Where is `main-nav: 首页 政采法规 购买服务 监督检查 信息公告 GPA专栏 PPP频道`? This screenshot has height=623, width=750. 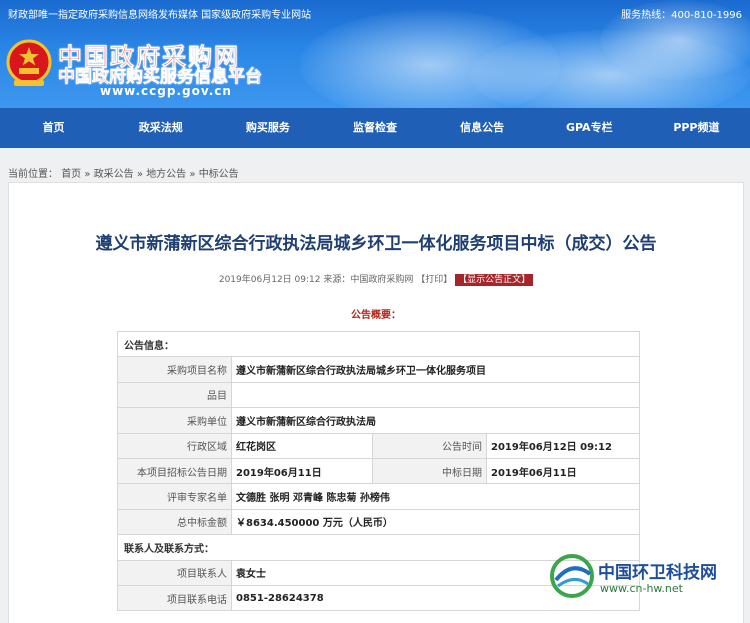 main-nav: 首页 政采法规 购买服务 监督检查 信息公告 GPA专栏 PPP频道 is located at coordinates (375, 128).